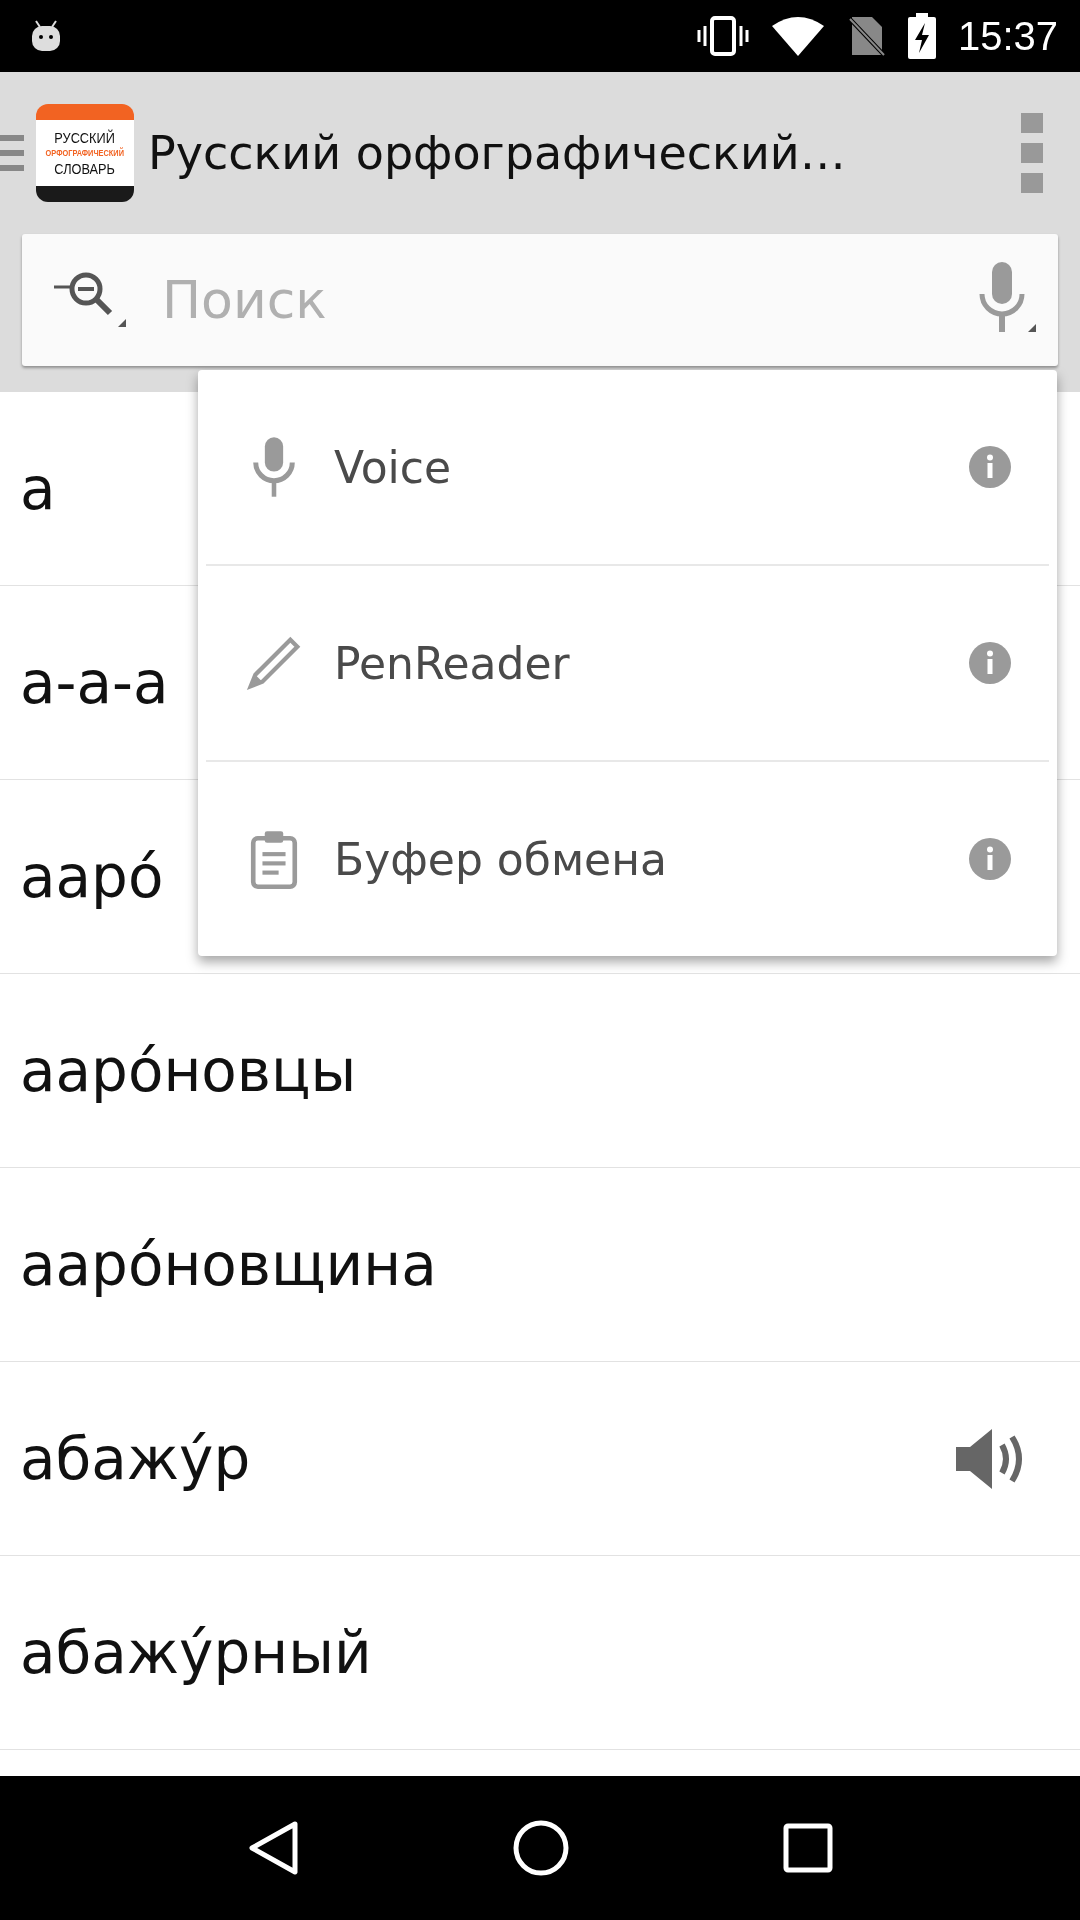 This screenshot has height=1920, width=1080. I want to click on menu-item: Voice, so click(627, 468).